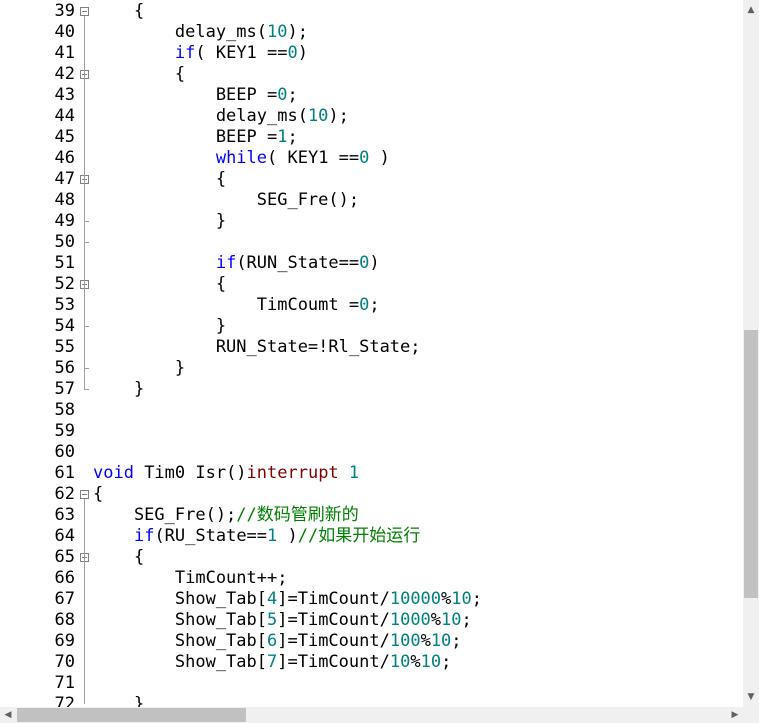 Image resolution: width=759 pixels, height=723 pixels. What do you see at coordinates (241, 53) in the screenshot?
I see `code-token: ( KEY1 ==` at bounding box center [241, 53].